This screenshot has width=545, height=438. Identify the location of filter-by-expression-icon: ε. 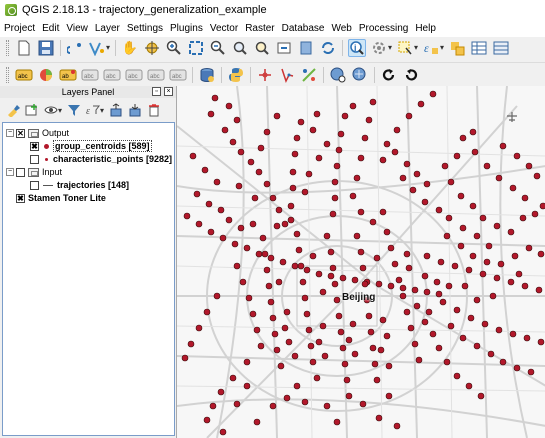
(92, 110).